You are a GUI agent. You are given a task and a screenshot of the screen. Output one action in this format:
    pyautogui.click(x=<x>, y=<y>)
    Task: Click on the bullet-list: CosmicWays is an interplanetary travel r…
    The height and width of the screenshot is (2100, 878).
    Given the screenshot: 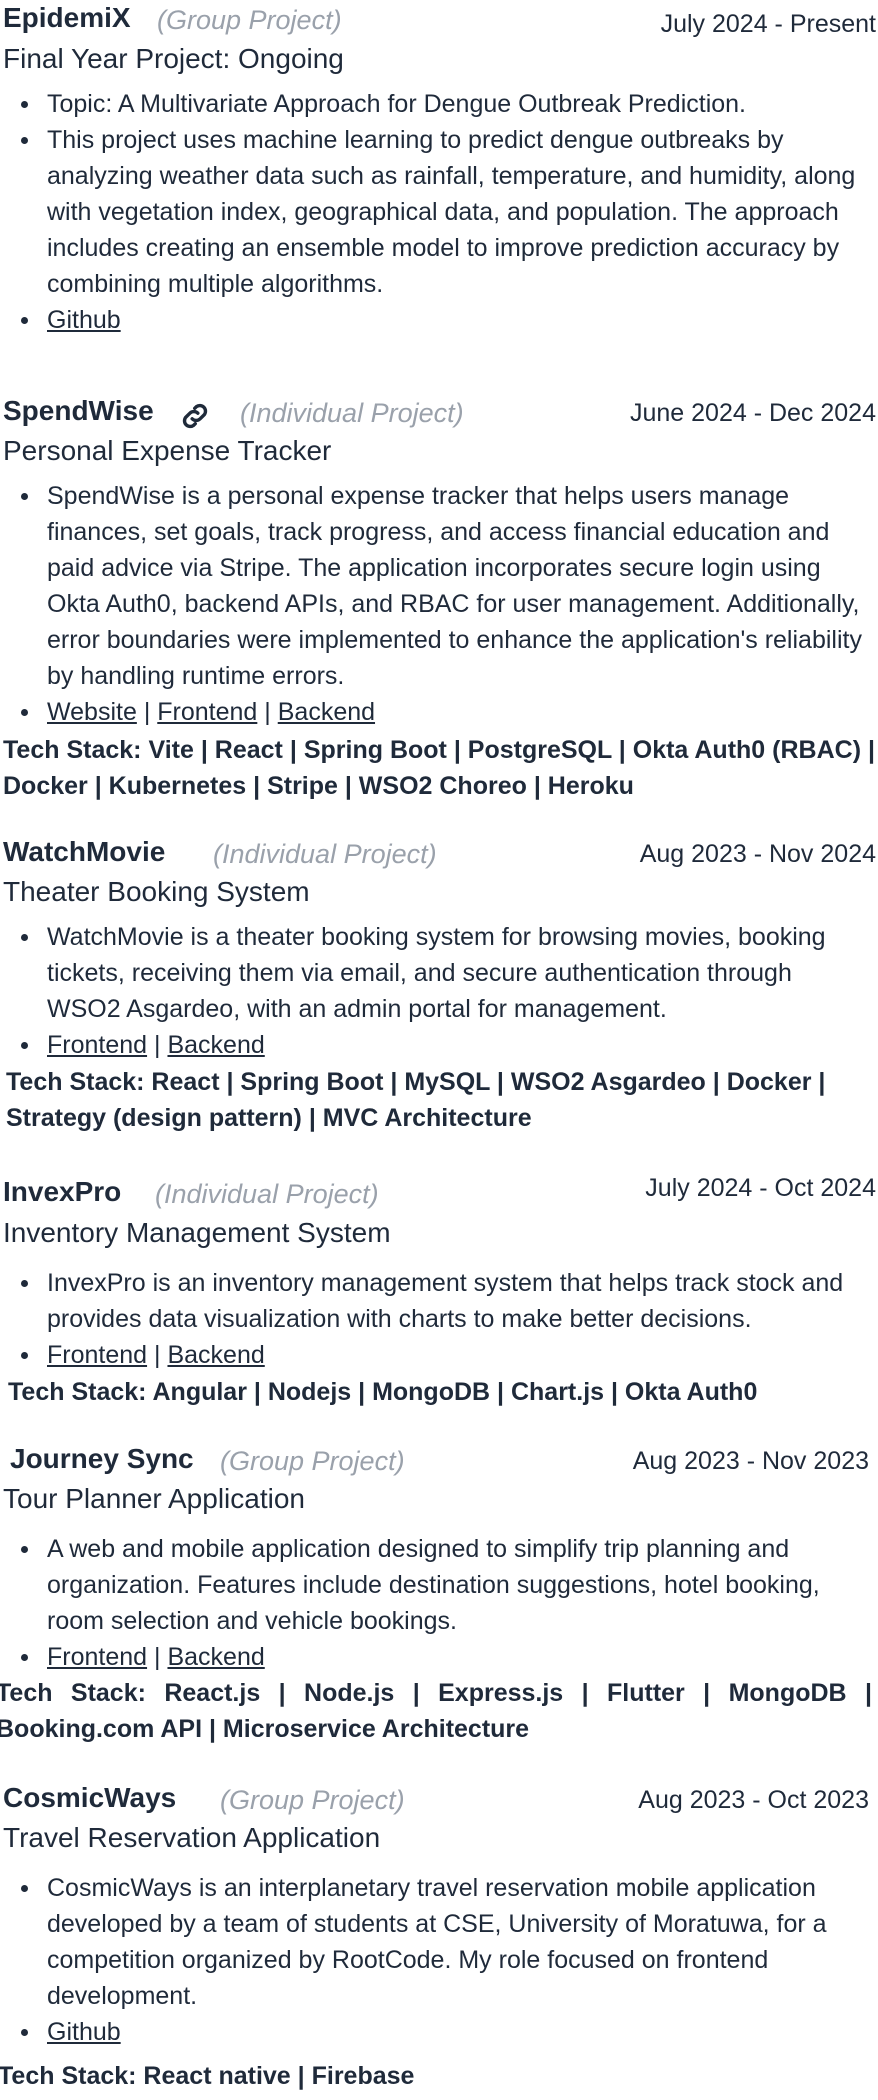 What is the action you would take?
    pyautogui.click(x=438, y=1960)
    